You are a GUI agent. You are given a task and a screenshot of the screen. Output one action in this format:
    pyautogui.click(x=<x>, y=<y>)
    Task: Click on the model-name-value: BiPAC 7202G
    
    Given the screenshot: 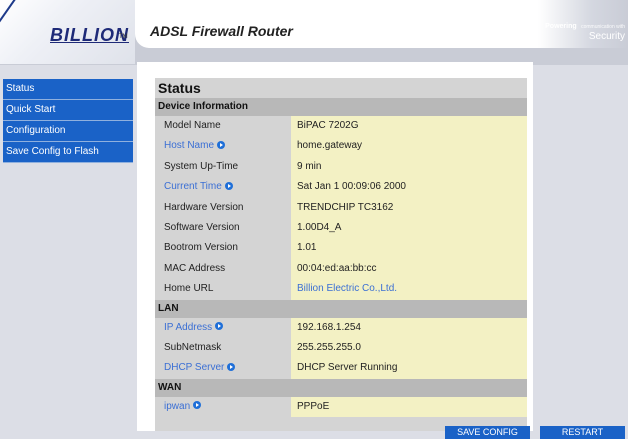 What is the action you would take?
    pyautogui.click(x=409, y=126)
    